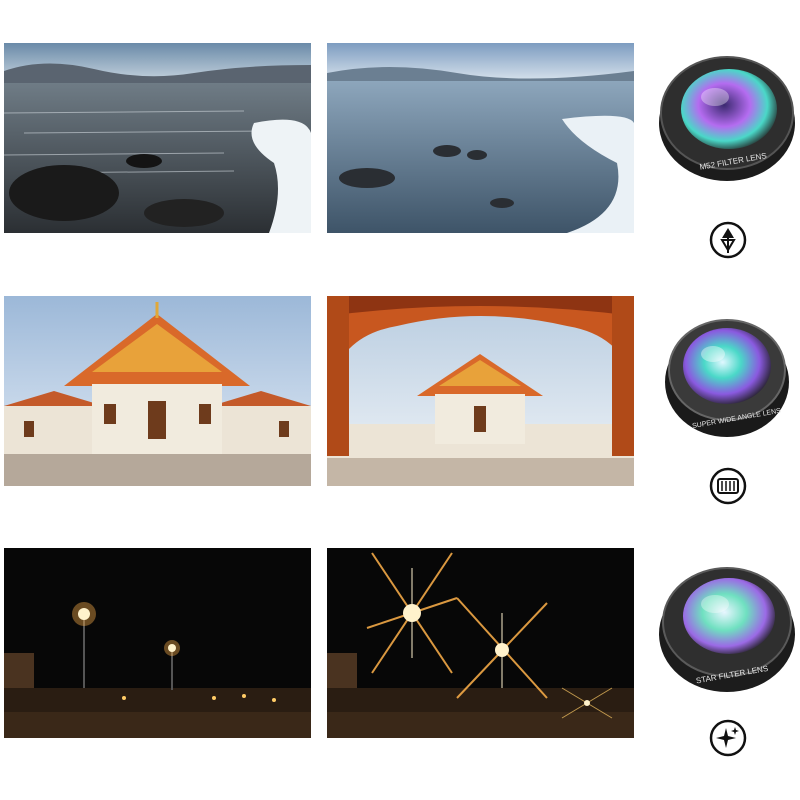 The image size is (800, 800). I want to click on wide-angle-icon, so click(728, 486).